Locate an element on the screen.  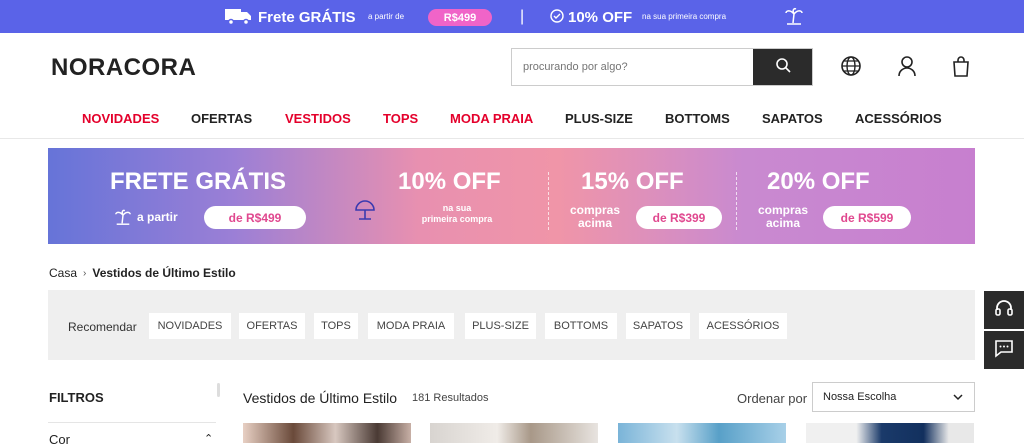
badge-icon is located at coordinates (557, 18).